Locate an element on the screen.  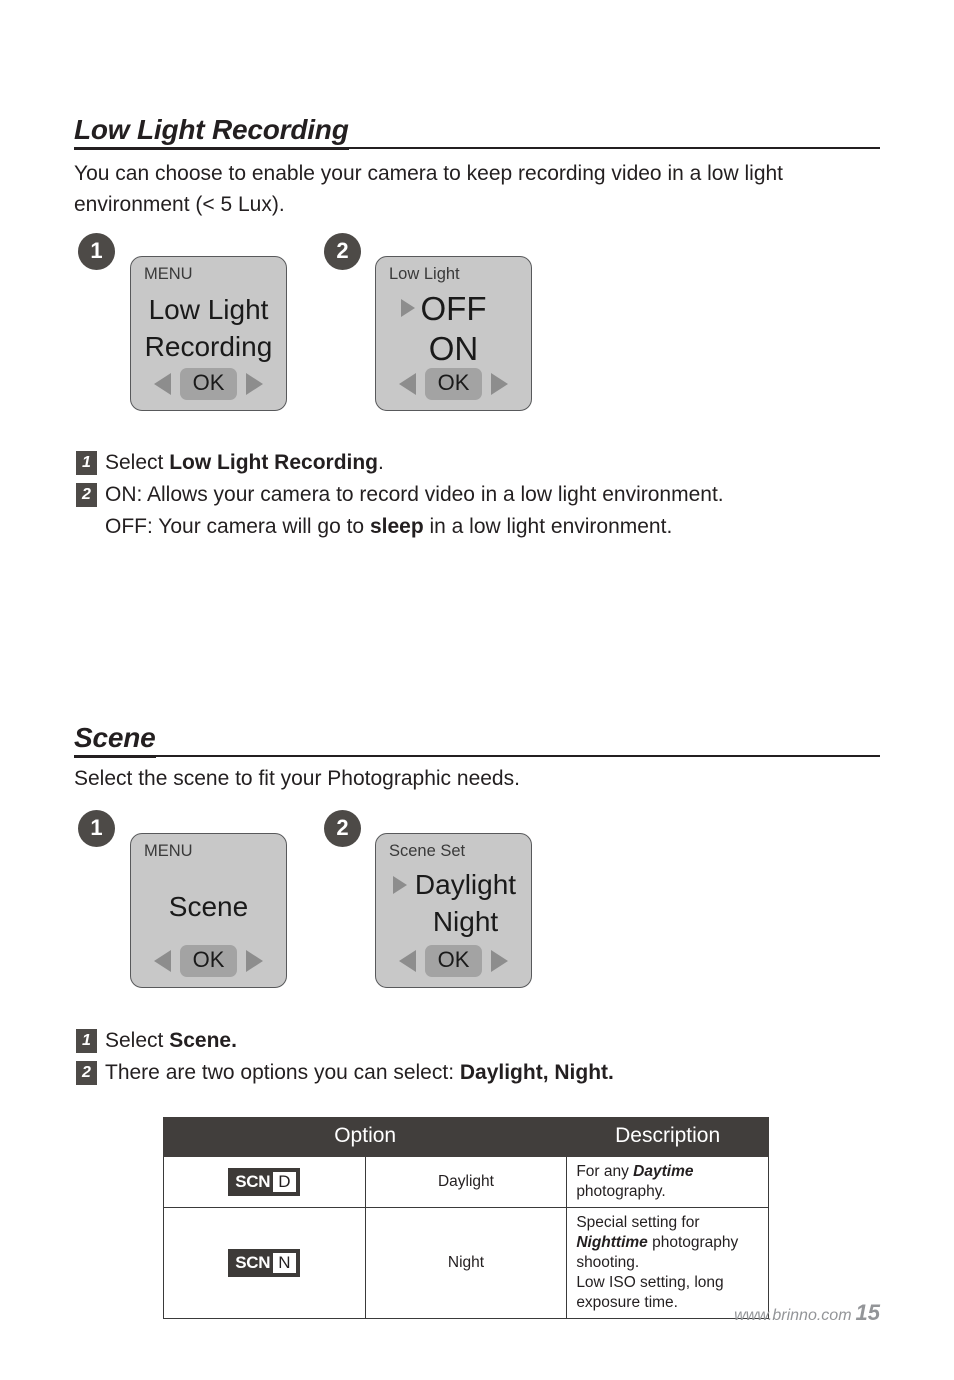
scn-icon-tag: SCN is located at coordinates (253, 1182).